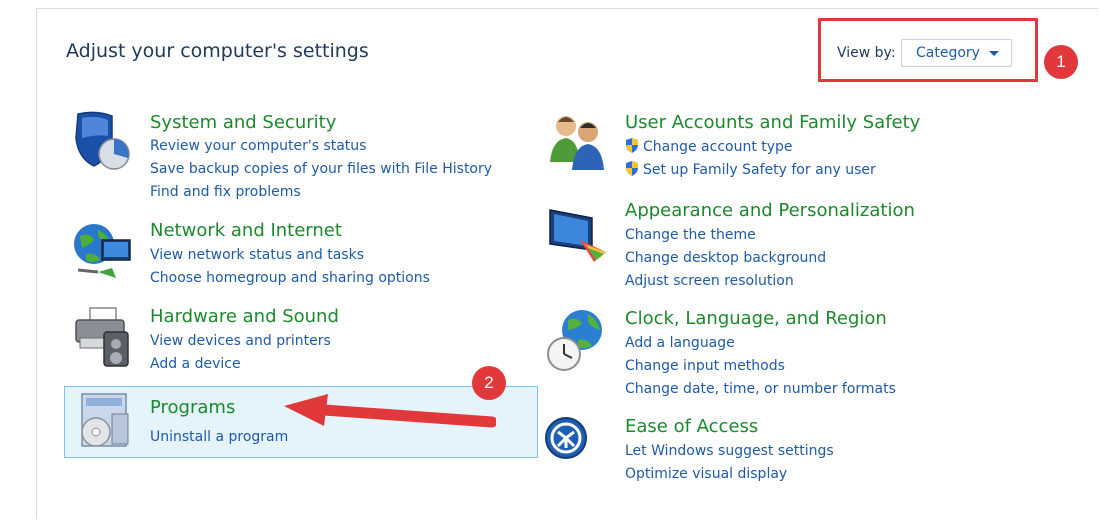 This screenshot has height=520, width=1099. Describe the element at coordinates (994, 53) in the screenshot. I see `chevron-down-icon` at that location.